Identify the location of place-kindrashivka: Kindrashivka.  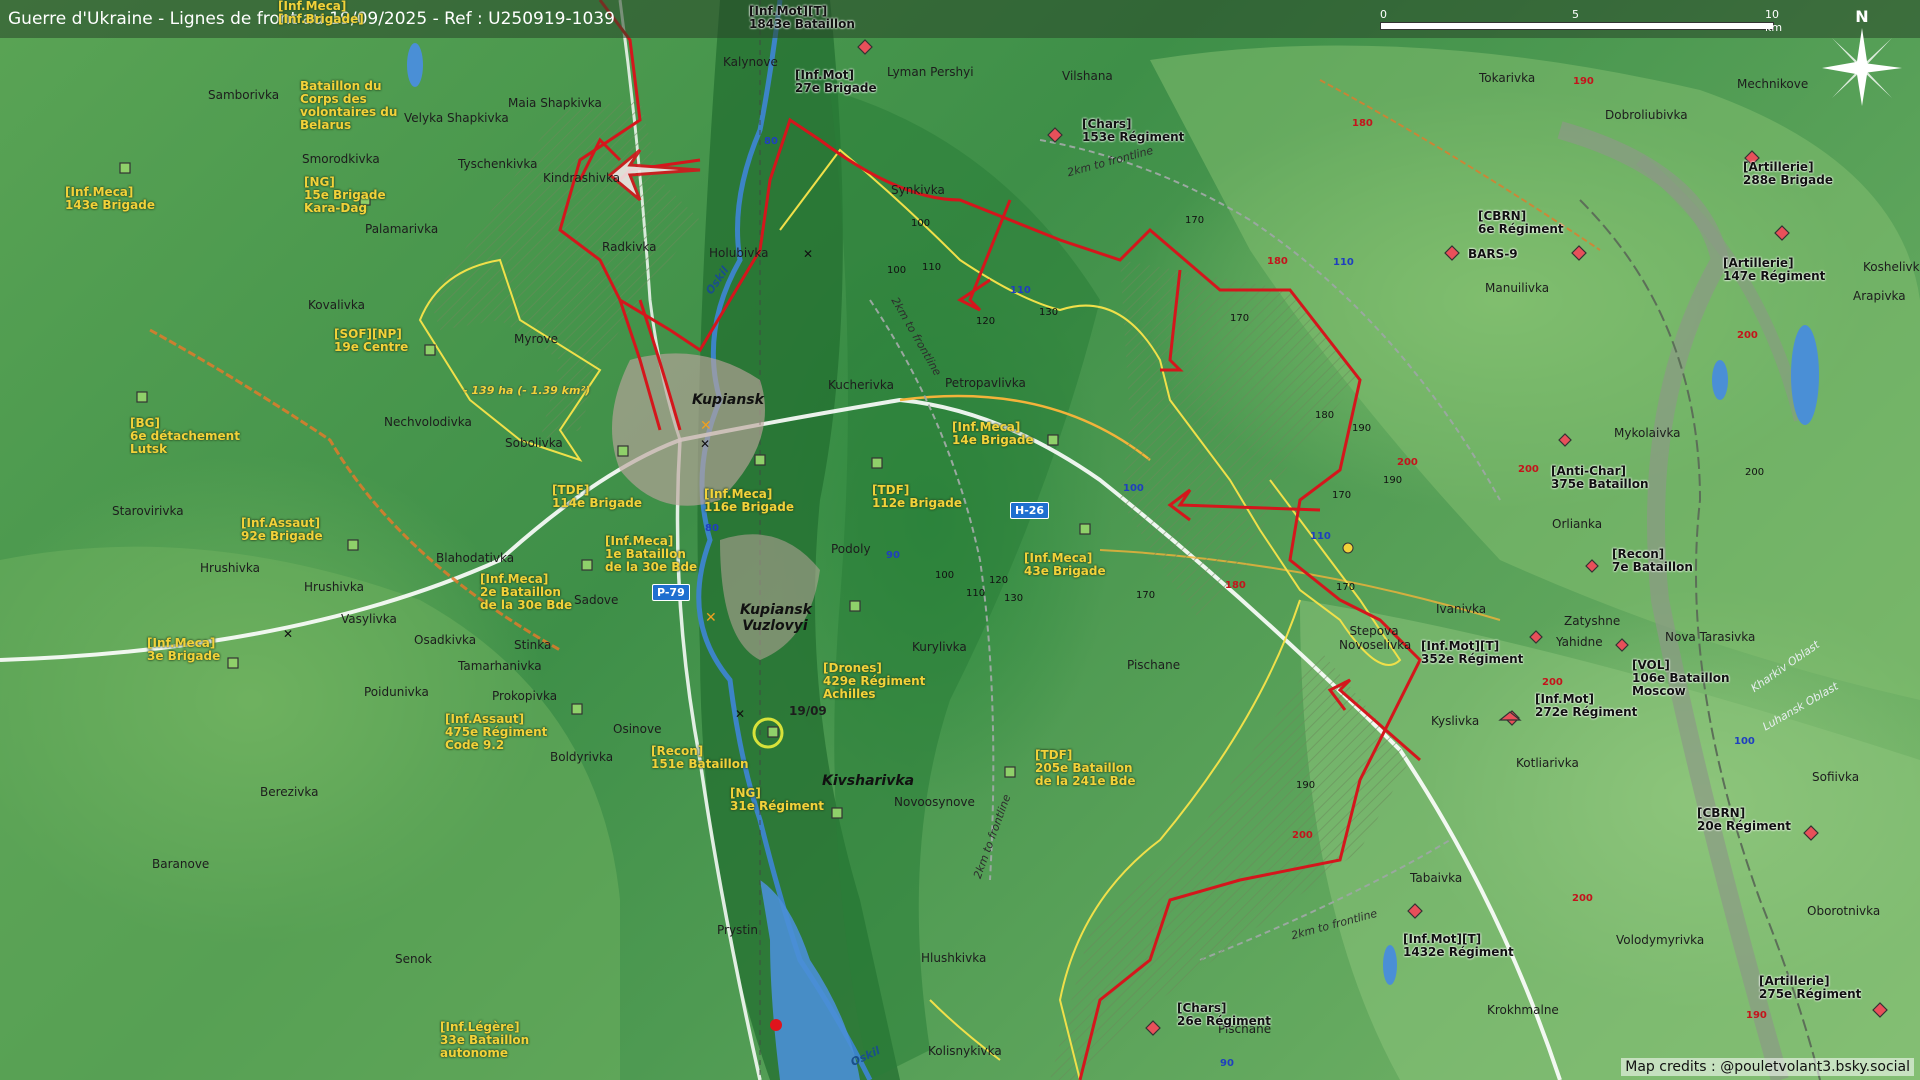
(582, 178).